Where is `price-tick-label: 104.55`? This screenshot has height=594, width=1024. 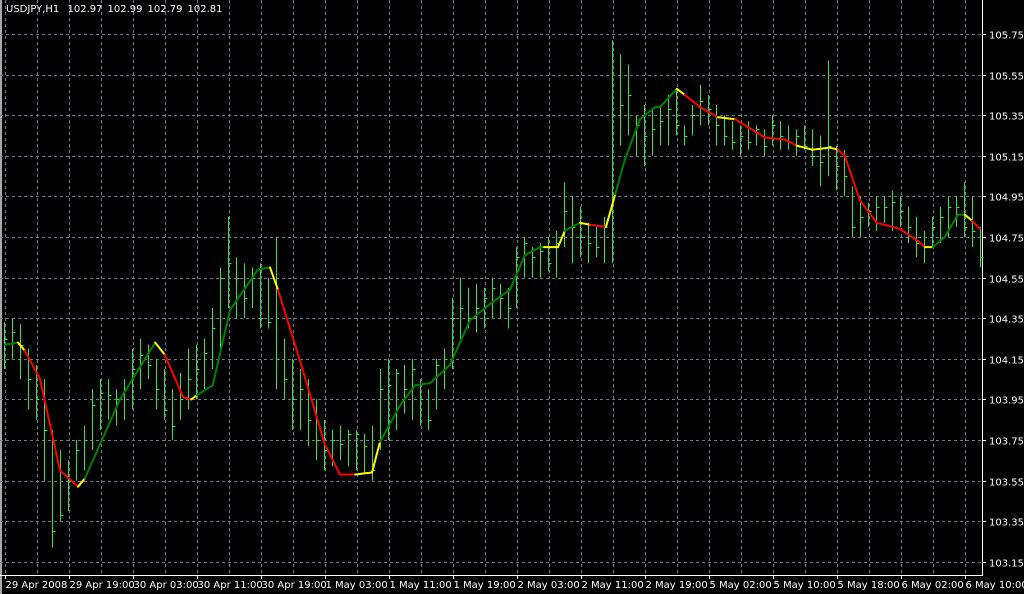 price-tick-label: 104.55 is located at coordinates (1006, 280).